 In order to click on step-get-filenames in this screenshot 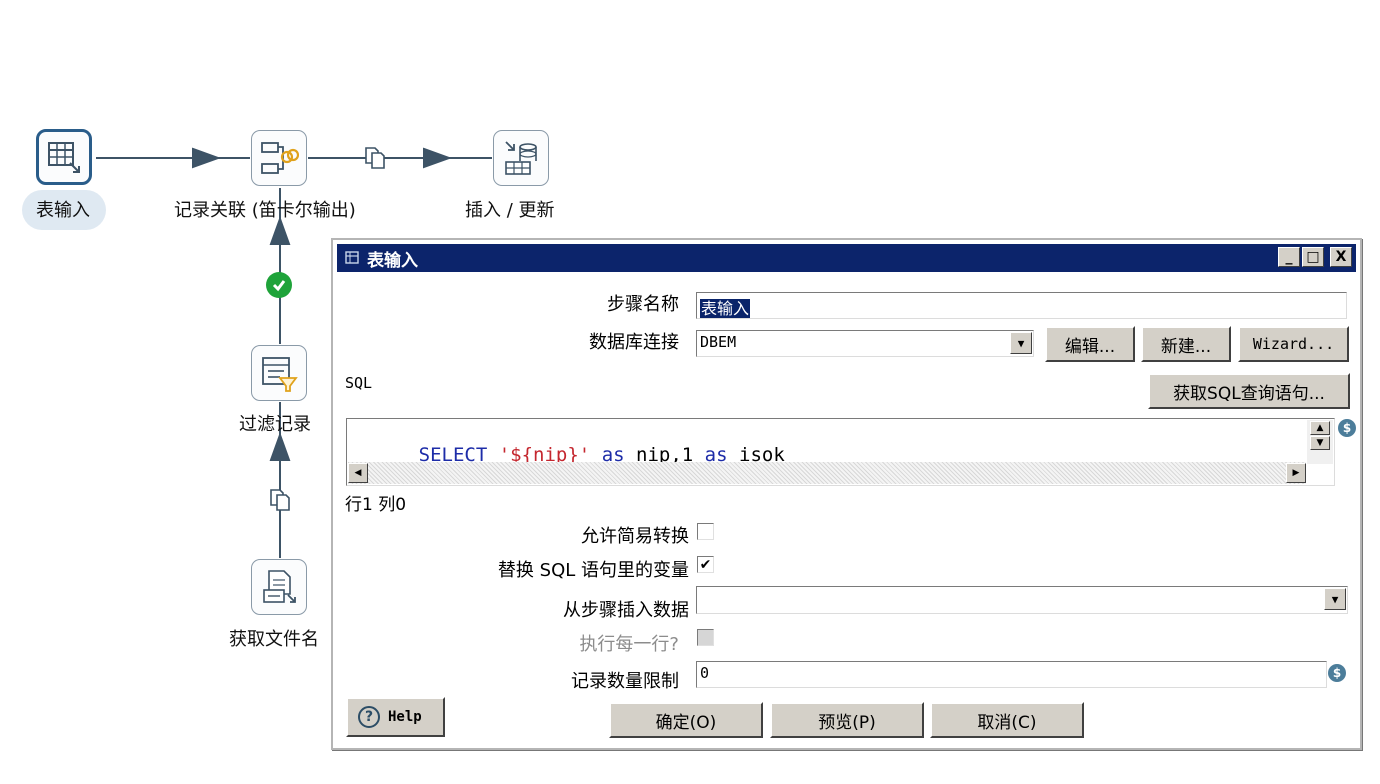, I will do `click(279, 587)`.